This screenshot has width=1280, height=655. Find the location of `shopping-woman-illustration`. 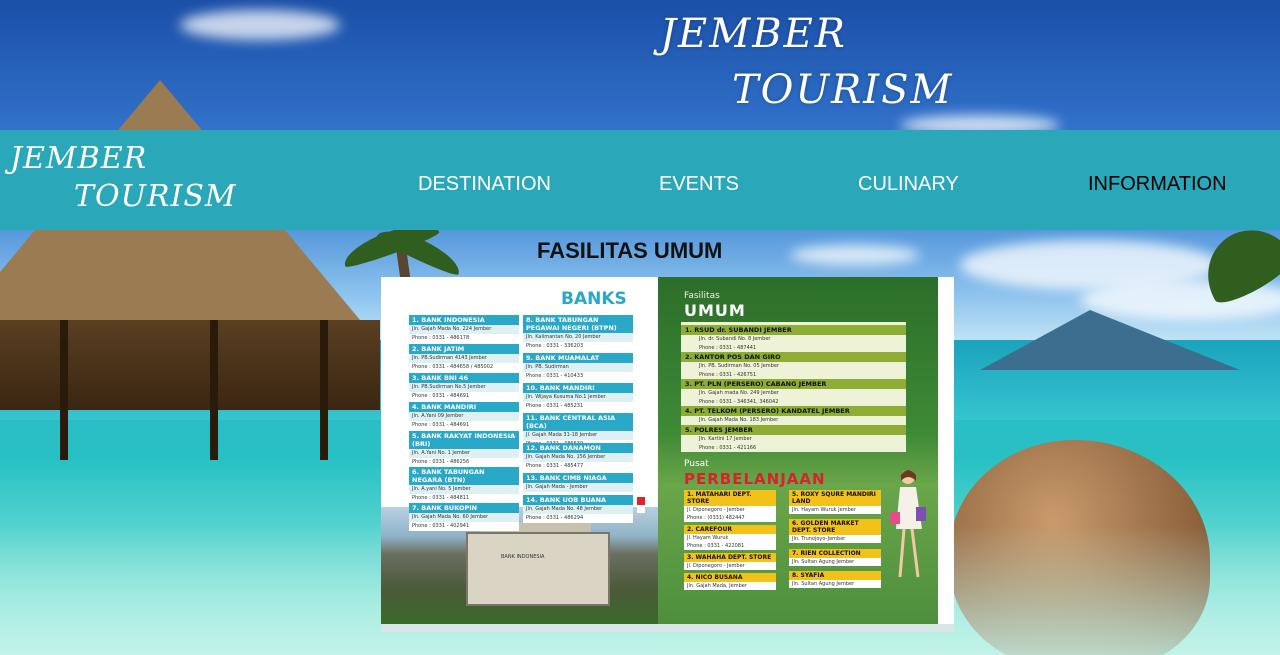

shopping-woman-illustration is located at coordinates (908, 524).